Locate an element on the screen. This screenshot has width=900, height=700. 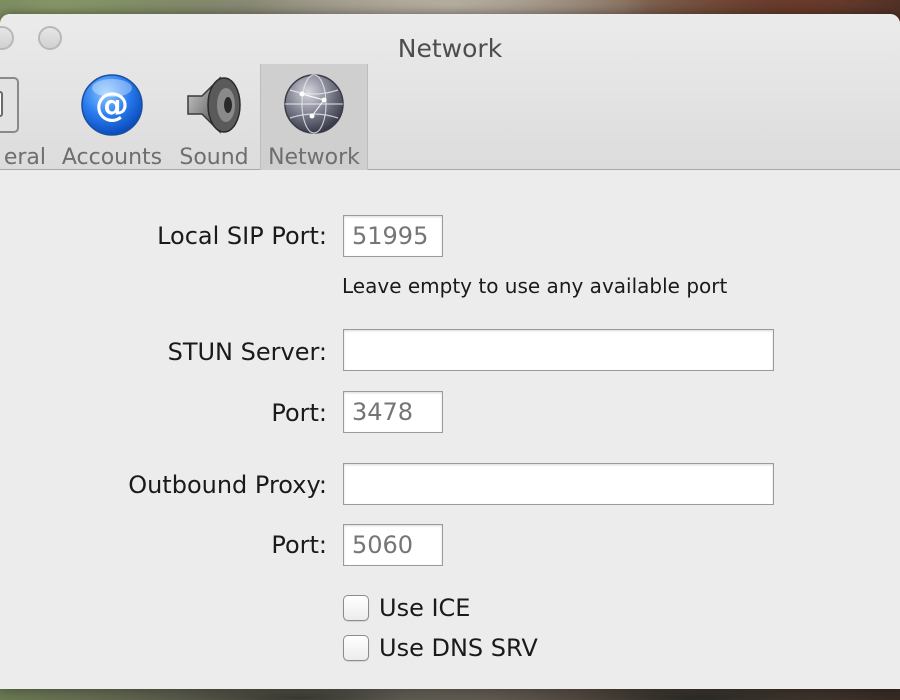
proxy-port-label: Port: is located at coordinates (299, 545).